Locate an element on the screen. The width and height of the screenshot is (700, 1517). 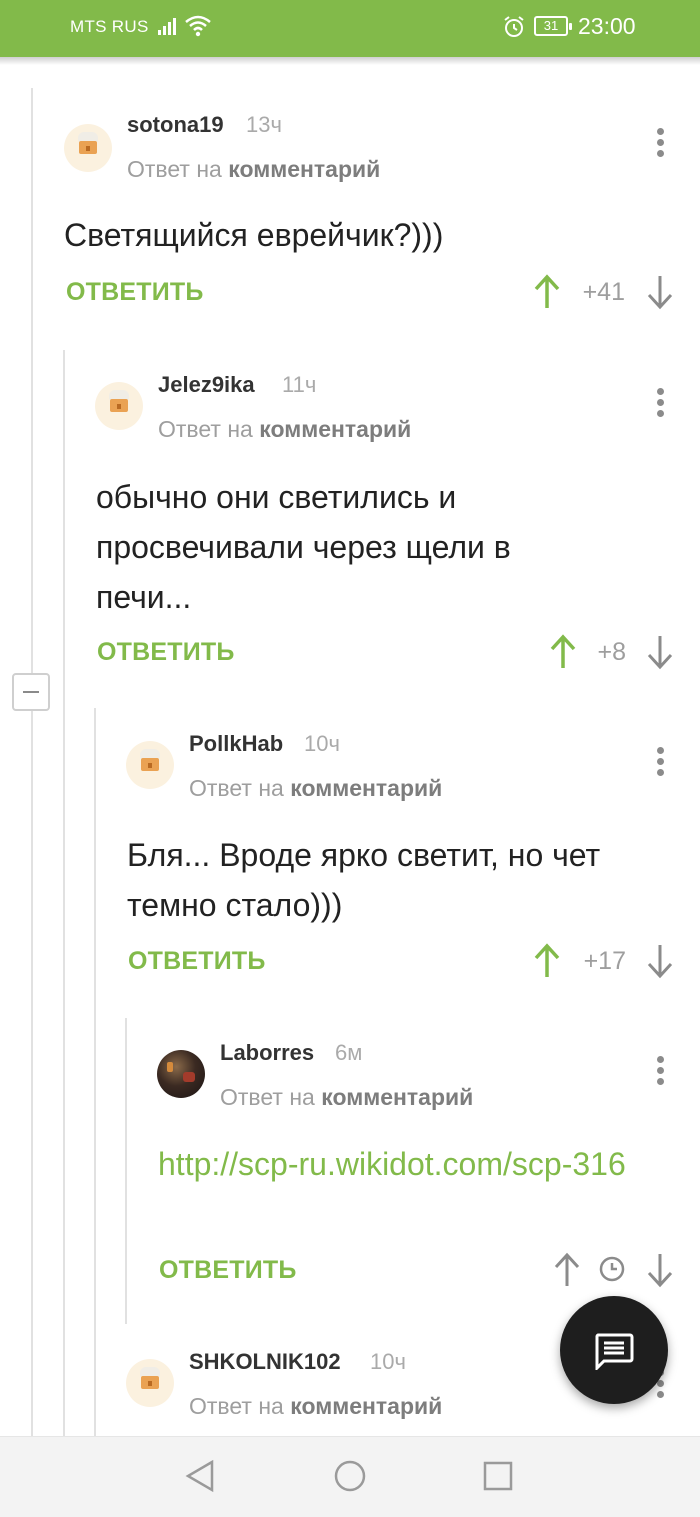
wifi-icon is located at coordinates (198, 26).